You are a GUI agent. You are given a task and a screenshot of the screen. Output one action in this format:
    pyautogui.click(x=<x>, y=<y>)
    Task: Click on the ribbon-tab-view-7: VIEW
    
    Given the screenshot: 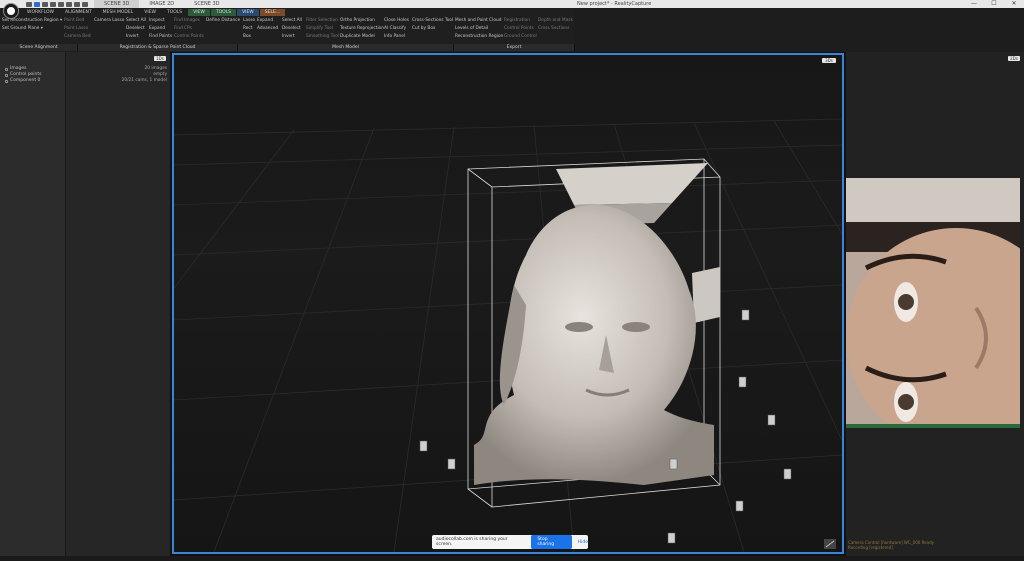 What is the action you would take?
    pyautogui.click(x=248, y=12)
    